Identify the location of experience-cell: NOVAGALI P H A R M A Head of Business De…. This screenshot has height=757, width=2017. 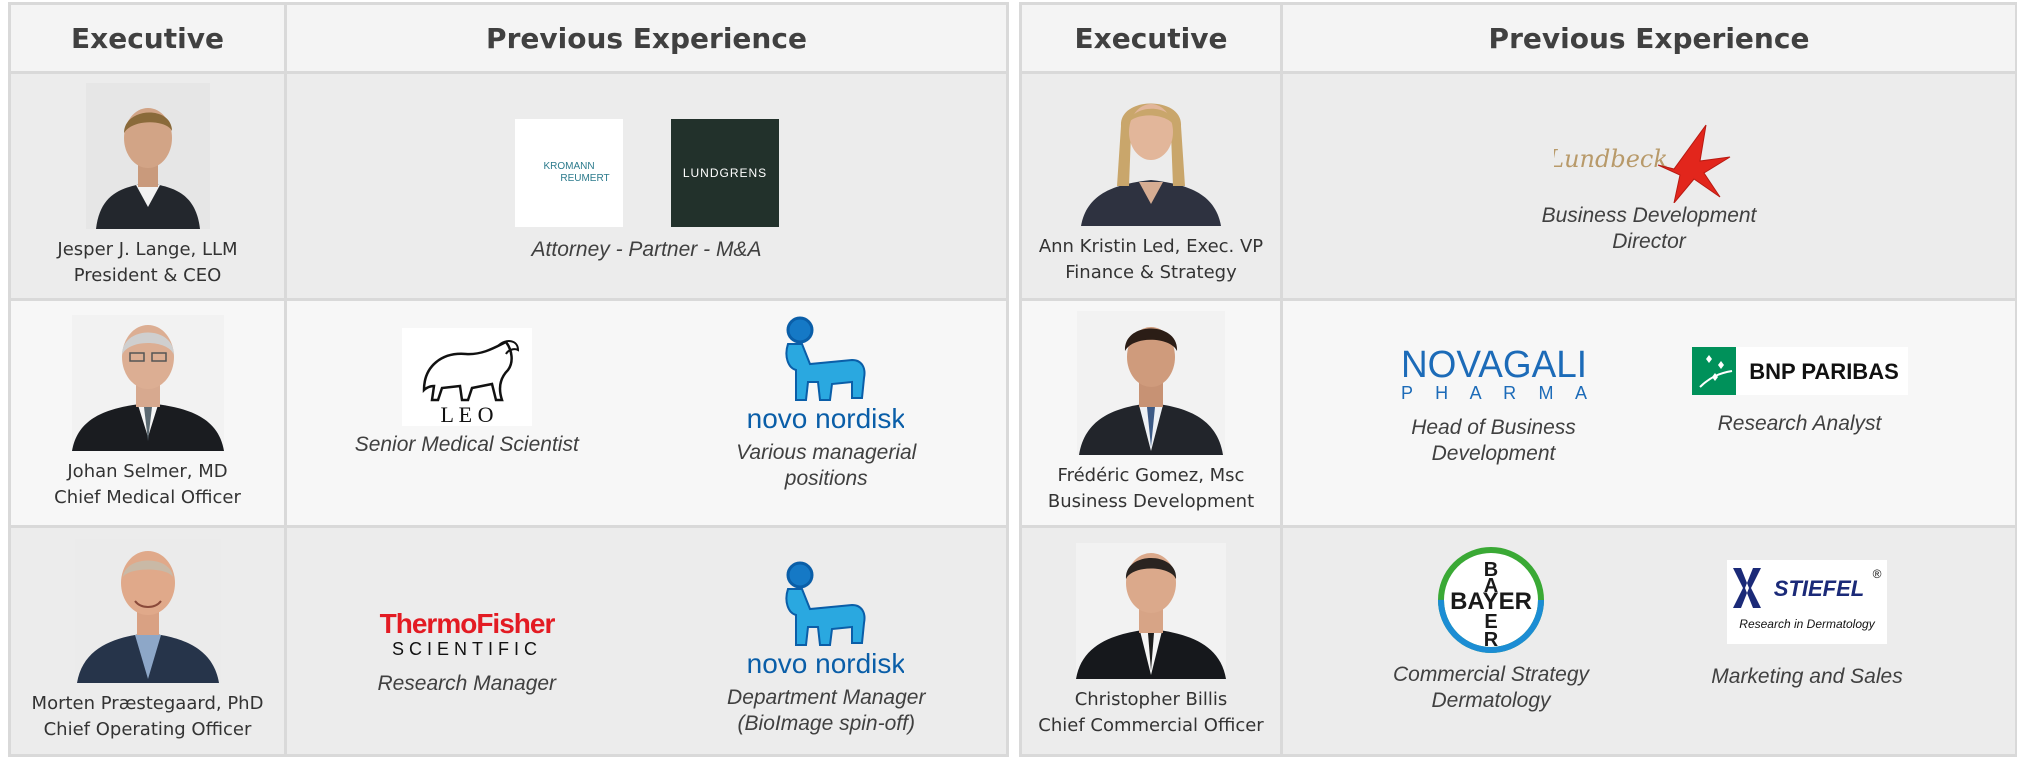
(1648, 413).